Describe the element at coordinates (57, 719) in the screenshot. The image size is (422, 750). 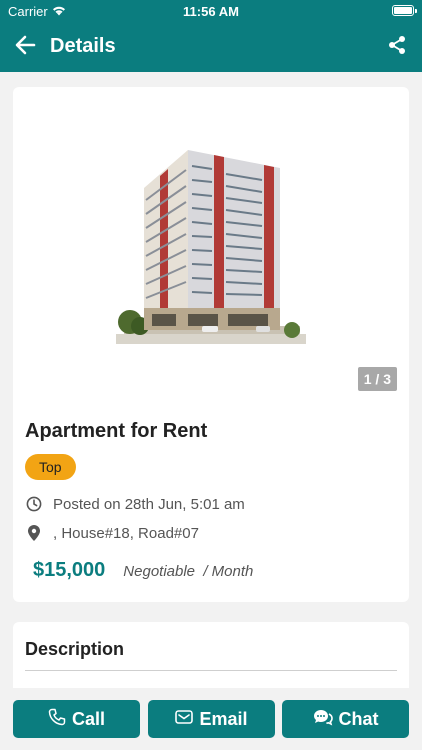
I see `phone-icon` at that location.